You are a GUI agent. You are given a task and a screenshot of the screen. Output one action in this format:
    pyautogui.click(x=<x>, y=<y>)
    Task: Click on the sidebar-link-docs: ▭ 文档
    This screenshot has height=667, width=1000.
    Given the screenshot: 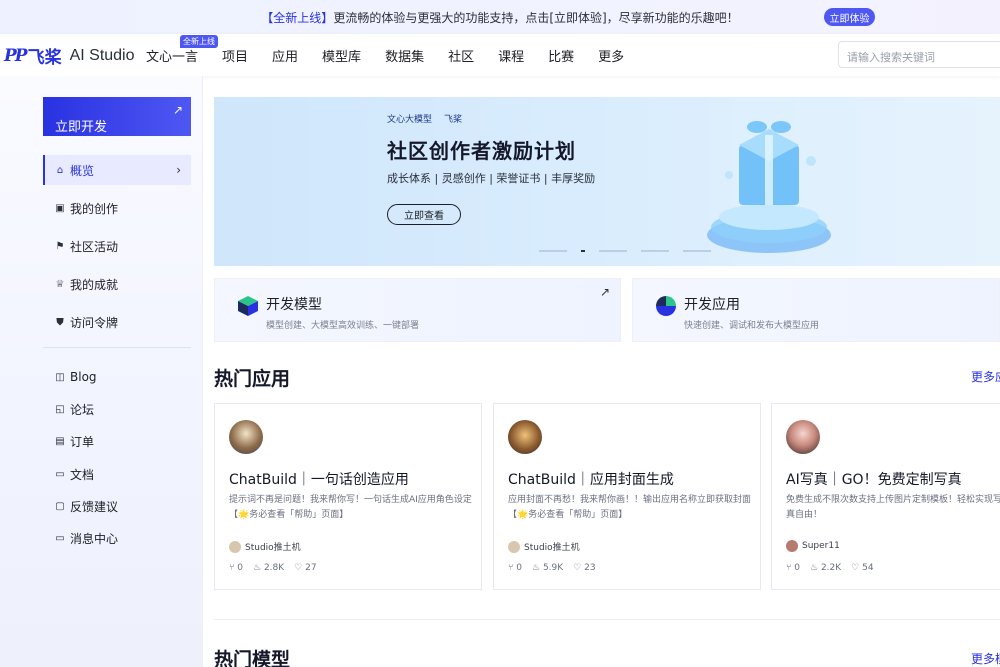 What is the action you would take?
    pyautogui.click(x=117, y=474)
    